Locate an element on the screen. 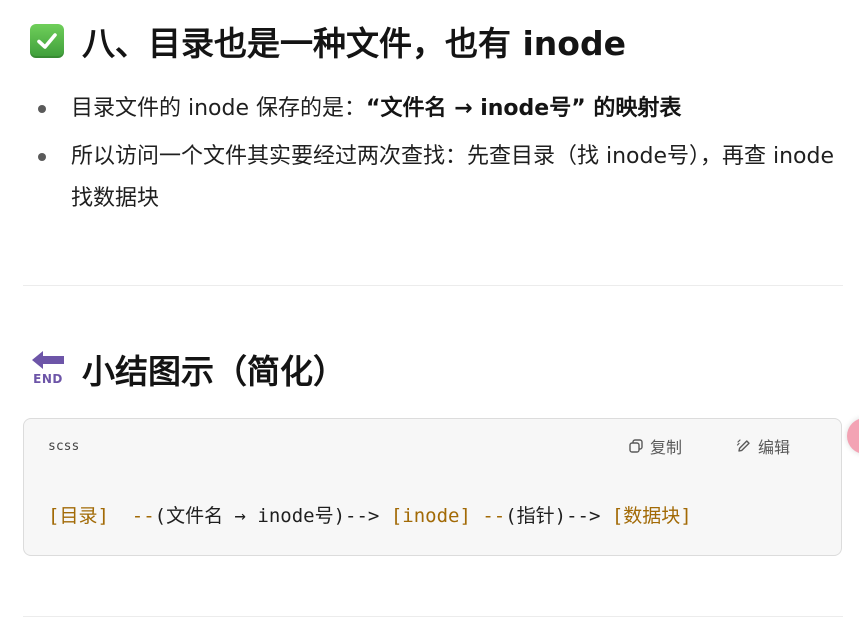  code-token-selector: [数据块] is located at coordinates (646, 516).